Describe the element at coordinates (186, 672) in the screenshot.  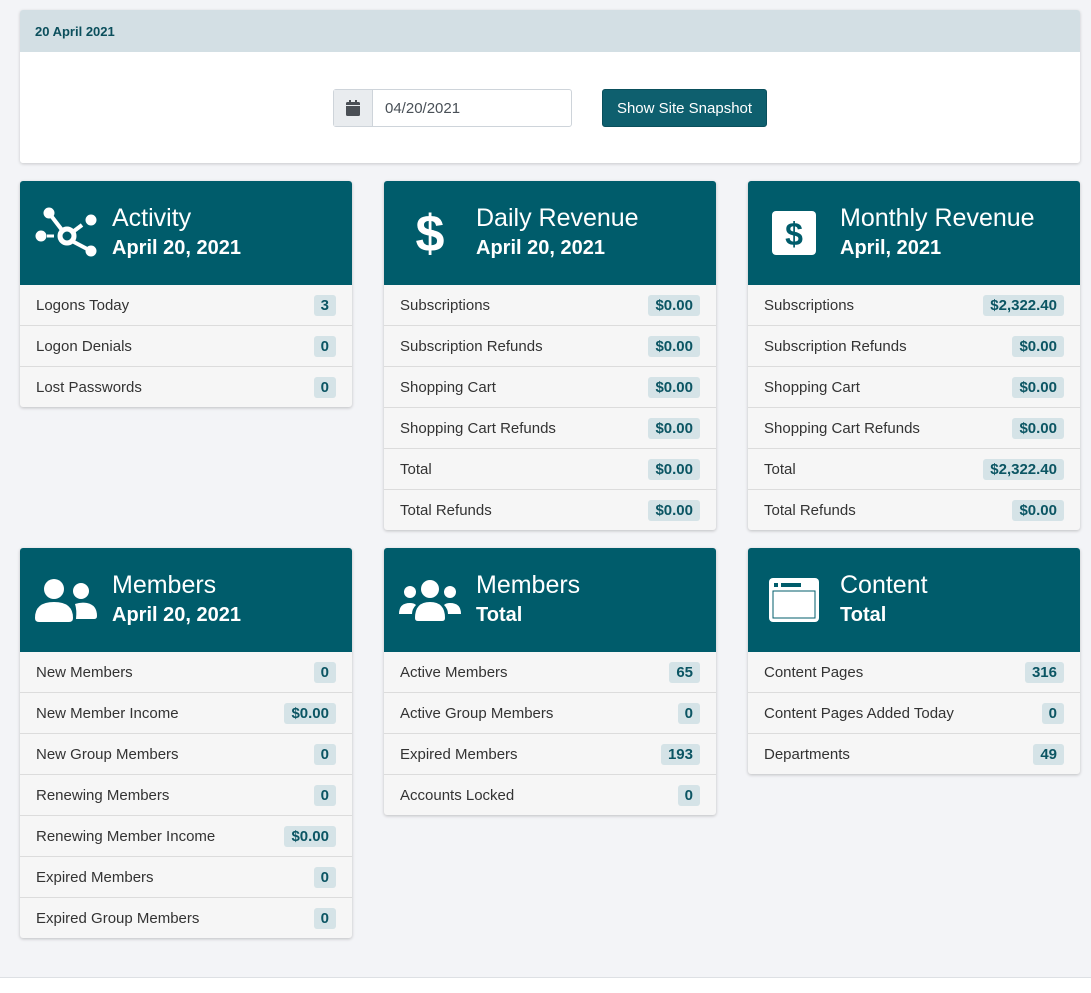
I see `list-item: New Members 0` at that location.